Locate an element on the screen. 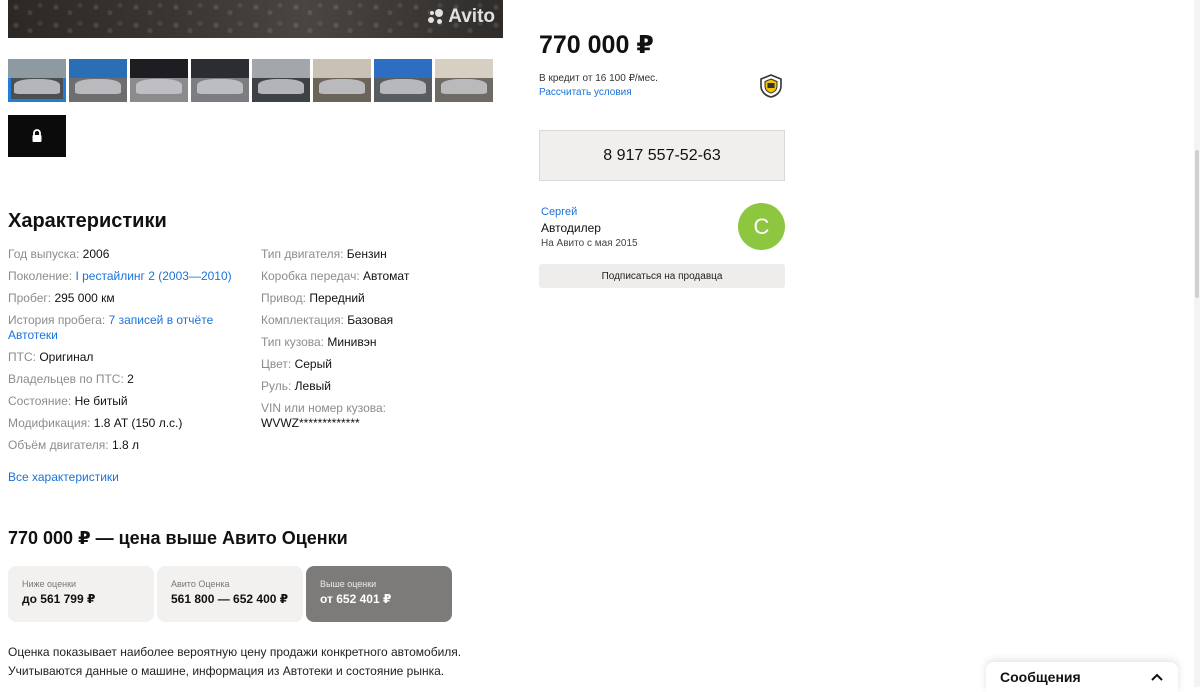 This screenshot has height=692, width=1200. lock-button is located at coordinates (37, 136).